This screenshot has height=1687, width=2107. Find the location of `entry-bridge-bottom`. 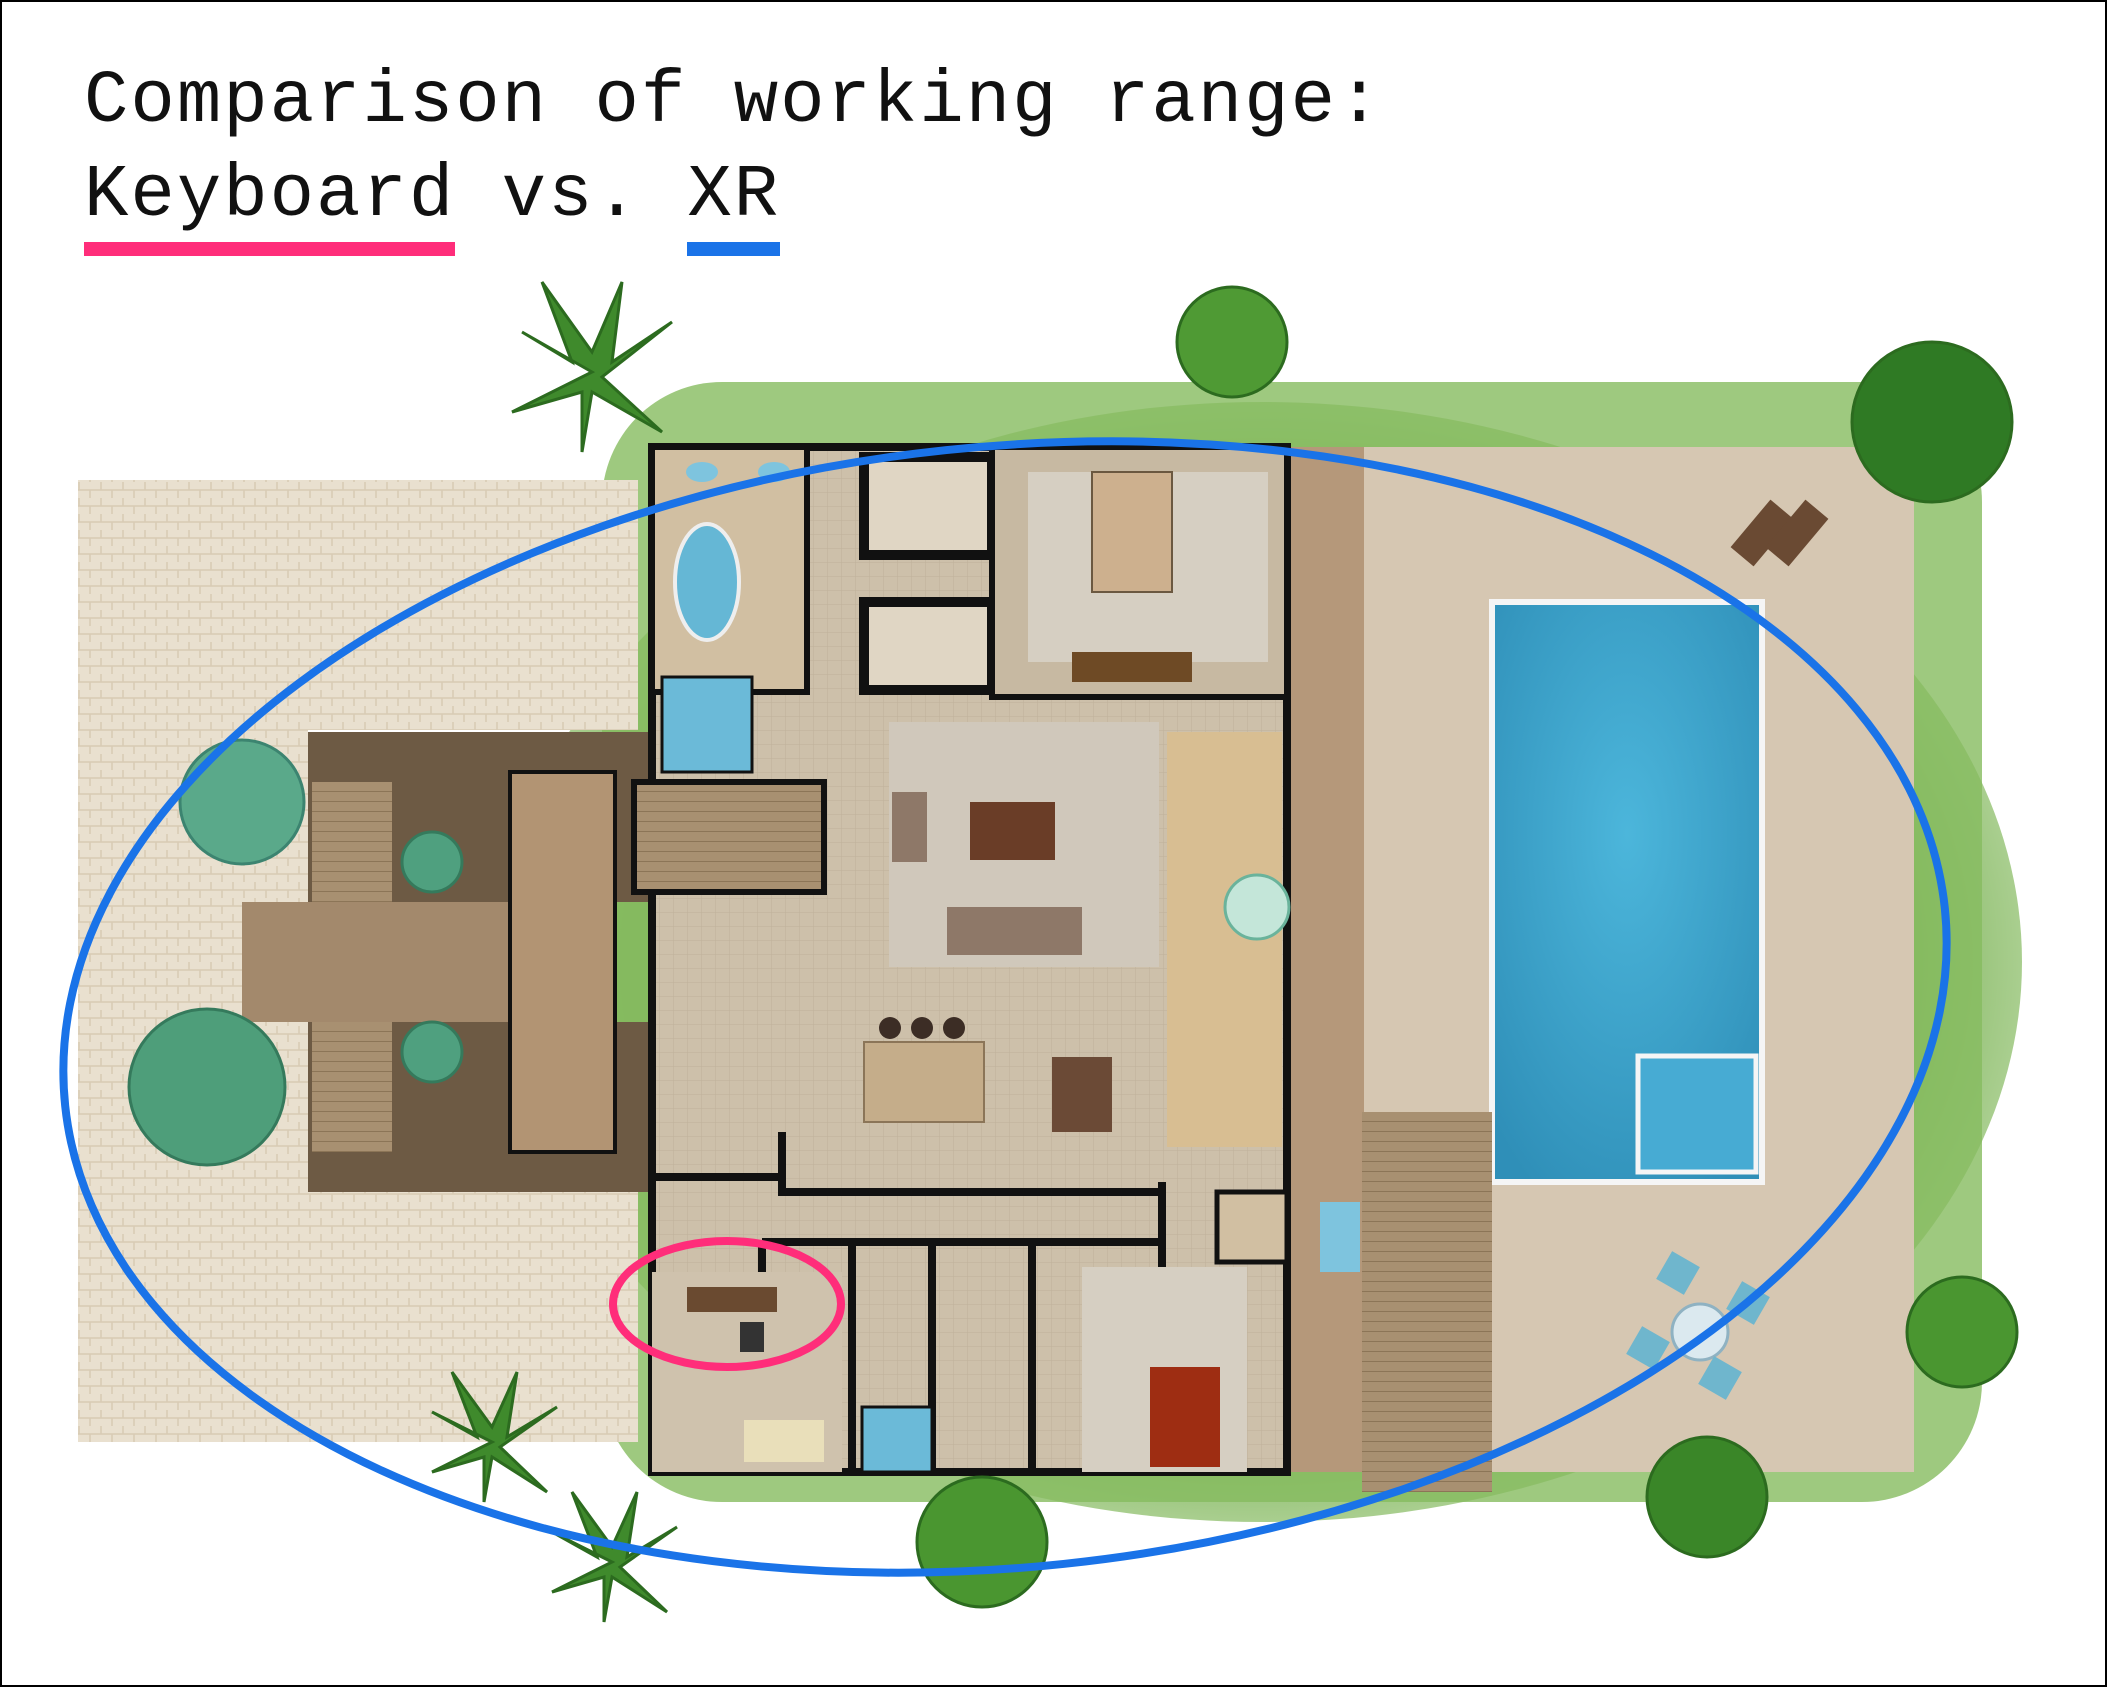

entry-bridge-bottom is located at coordinates (352, 1087).